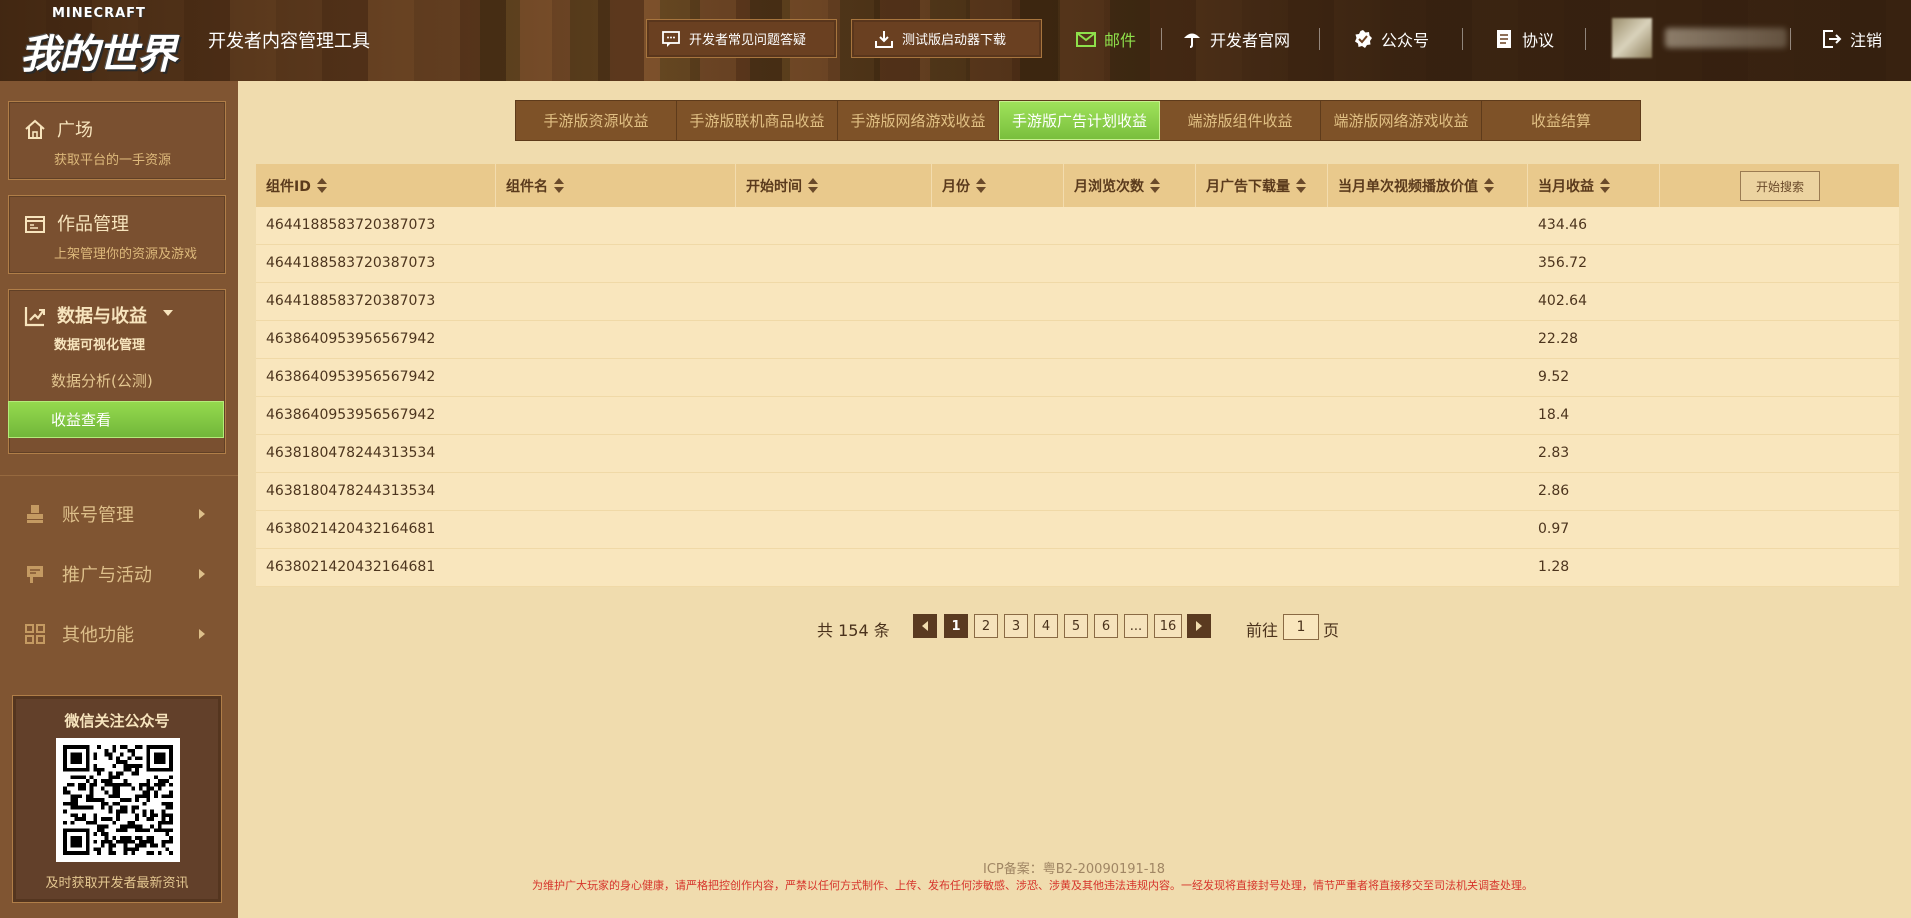 The image size is (1911, 918). I want to click on mail-icon, so click(1086, 39).